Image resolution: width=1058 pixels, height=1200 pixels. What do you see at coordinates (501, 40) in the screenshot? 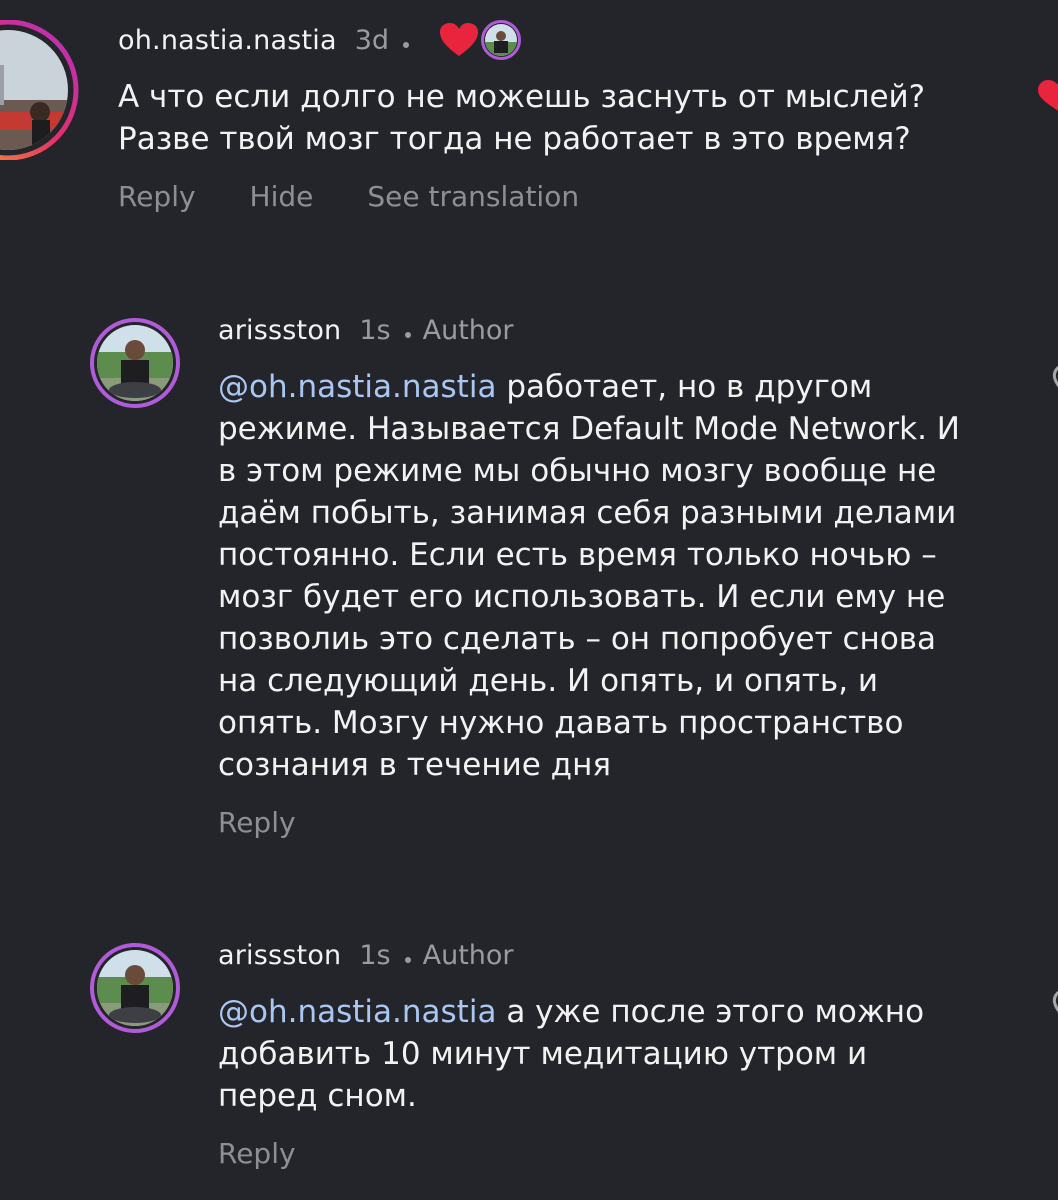
I see `author-like-avatar` at bounding box center [501, 40].